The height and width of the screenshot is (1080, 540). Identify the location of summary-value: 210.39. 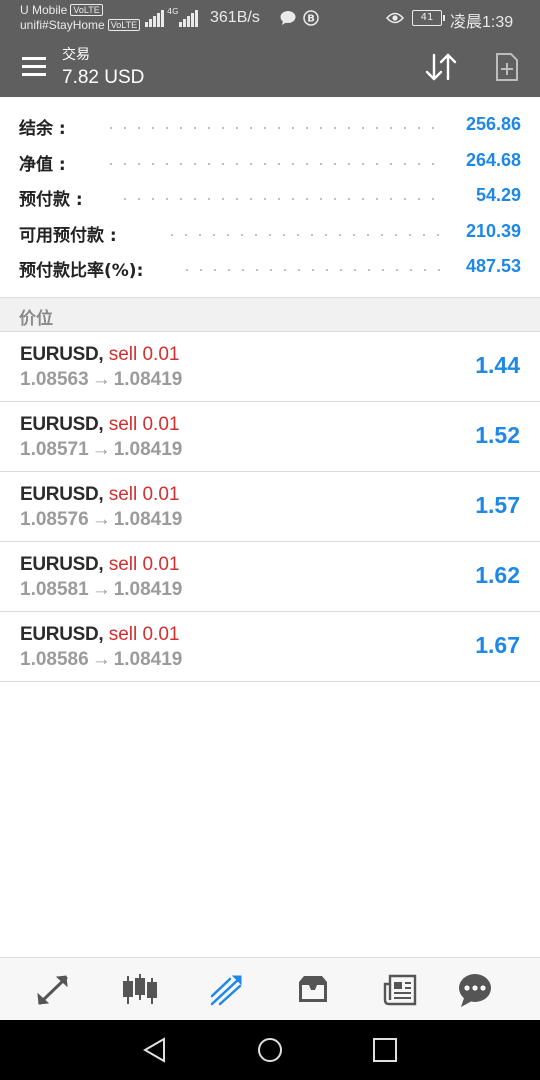
(493, 230).